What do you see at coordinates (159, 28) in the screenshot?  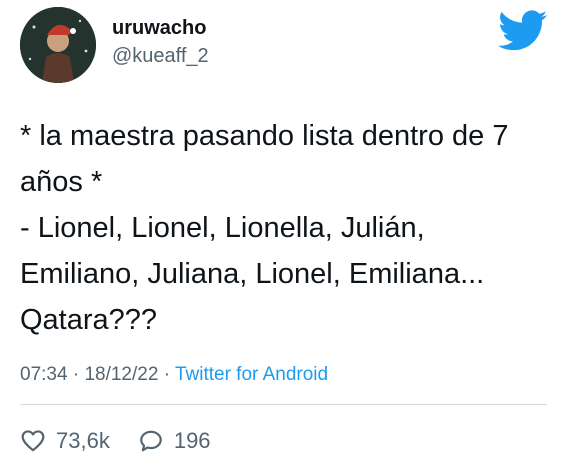 I see `display-name: uruwacho` at bounding box center [159, 28].